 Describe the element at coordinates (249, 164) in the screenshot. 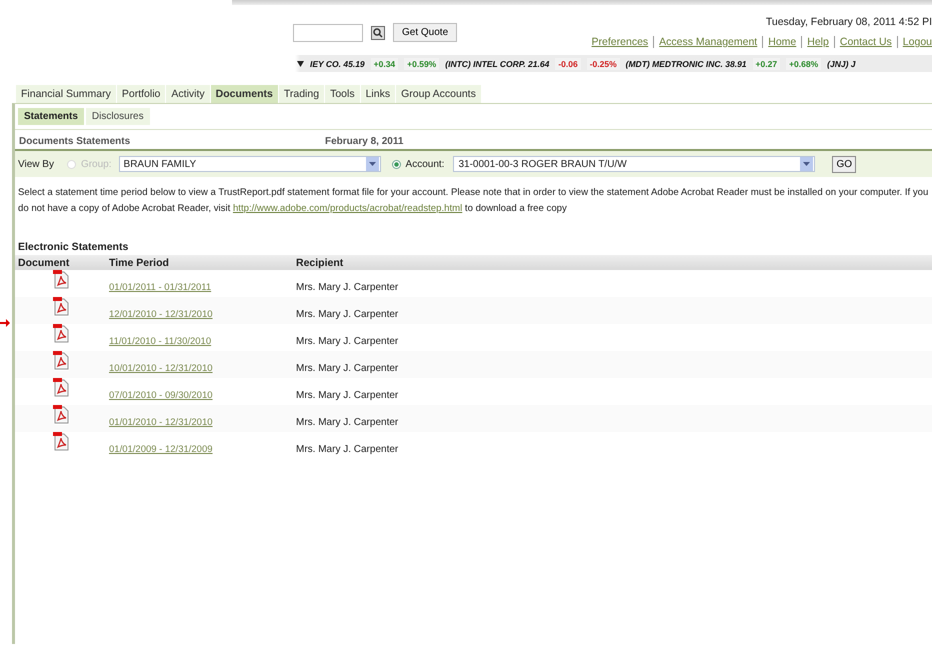

I see `group-select: BRAUN FAMILY` at that location.